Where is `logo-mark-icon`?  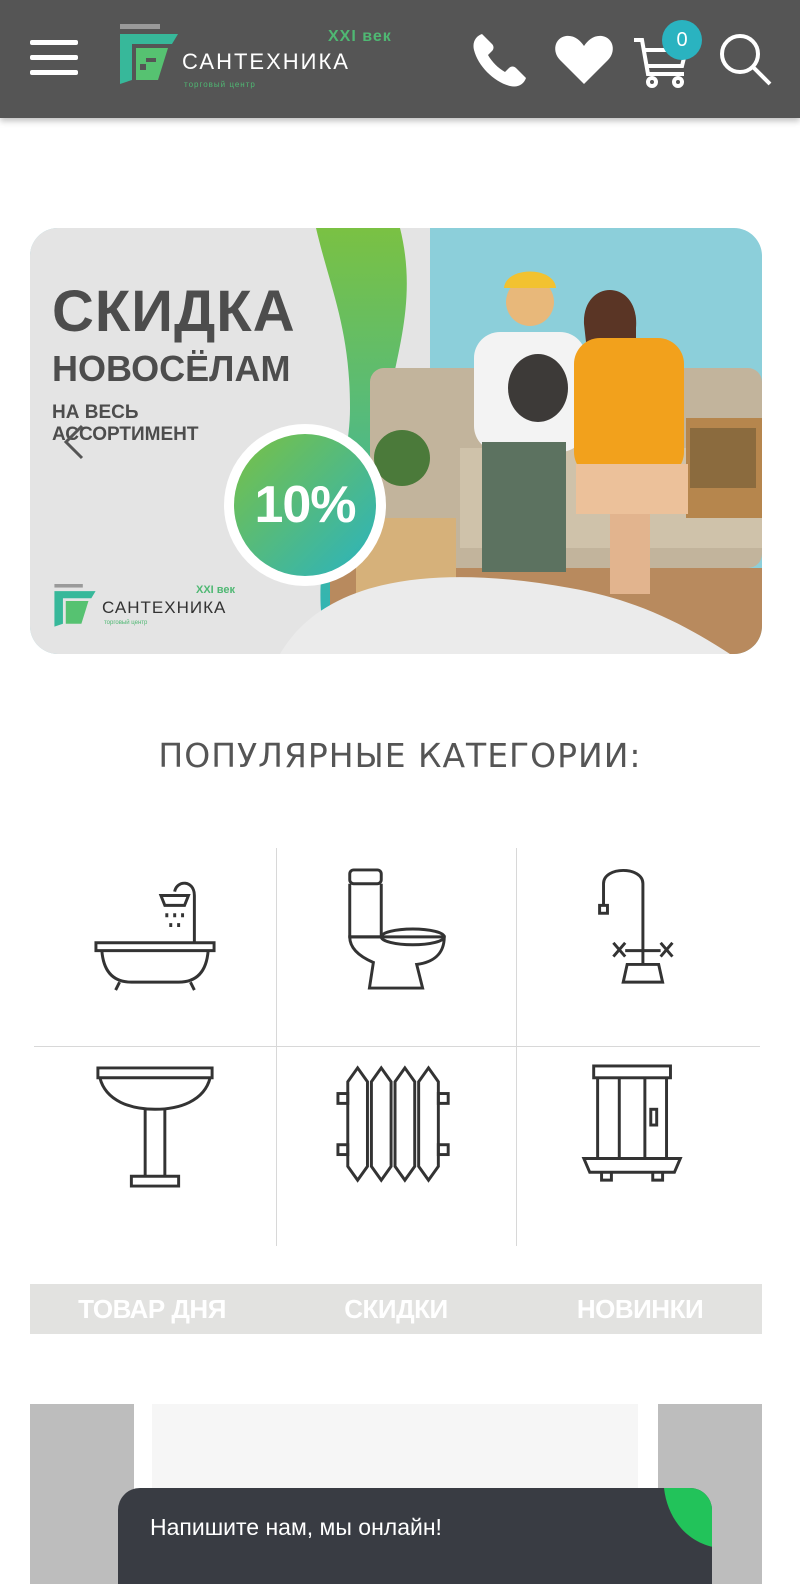 logo-mark-icon is located at coordinates (149, 54).